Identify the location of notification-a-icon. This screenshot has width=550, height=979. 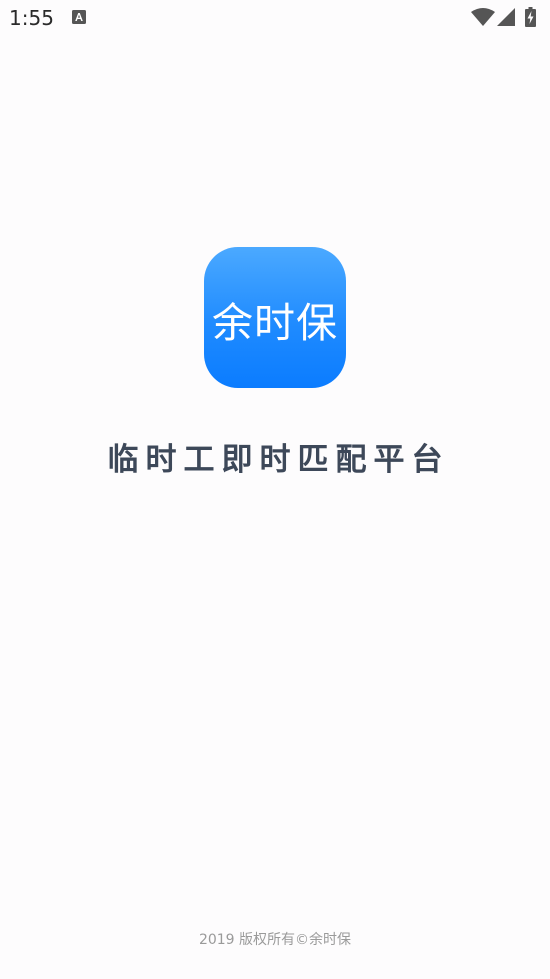
(79, 17).